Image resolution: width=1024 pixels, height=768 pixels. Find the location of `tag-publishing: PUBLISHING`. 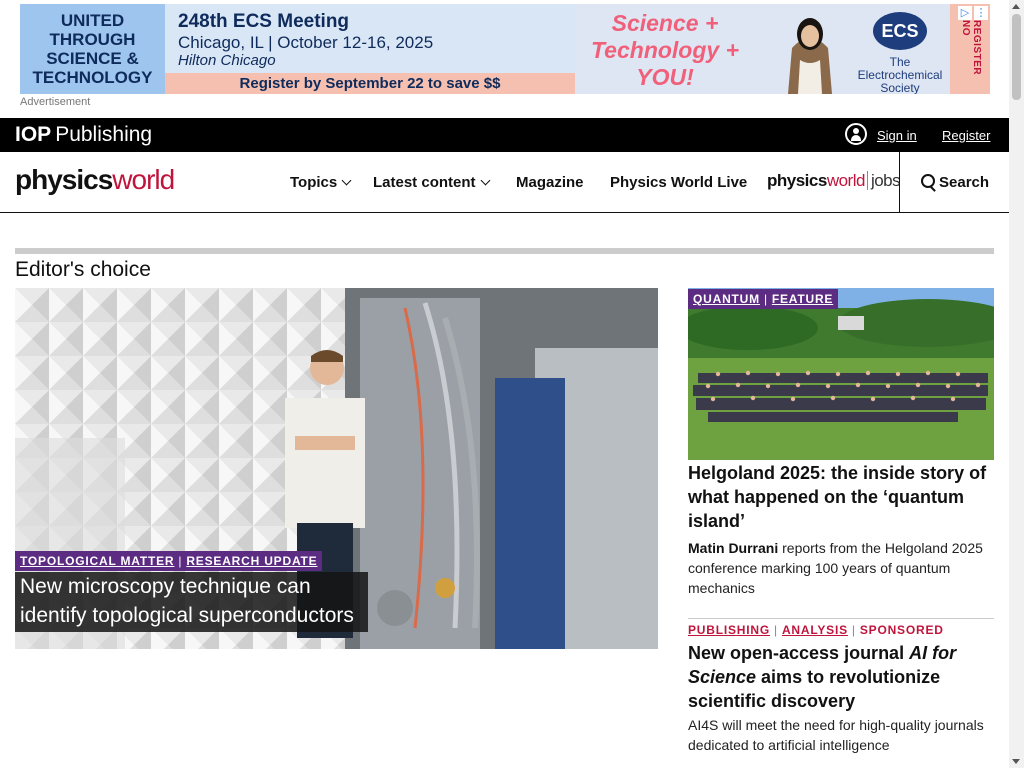

tag-publishing: PUBLISHING is located at coordinates (729, 630).